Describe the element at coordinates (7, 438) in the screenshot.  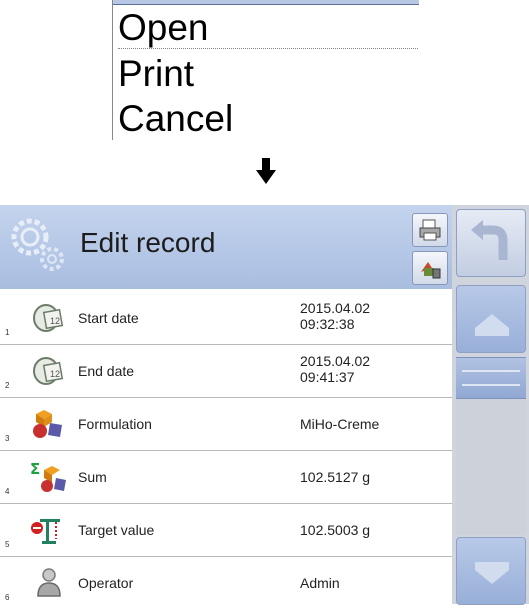
I see `row-number: 3` at that location.